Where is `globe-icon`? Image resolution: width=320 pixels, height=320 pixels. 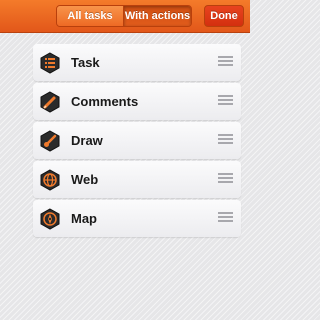 globe-icon is located at coordinates (50, 180).